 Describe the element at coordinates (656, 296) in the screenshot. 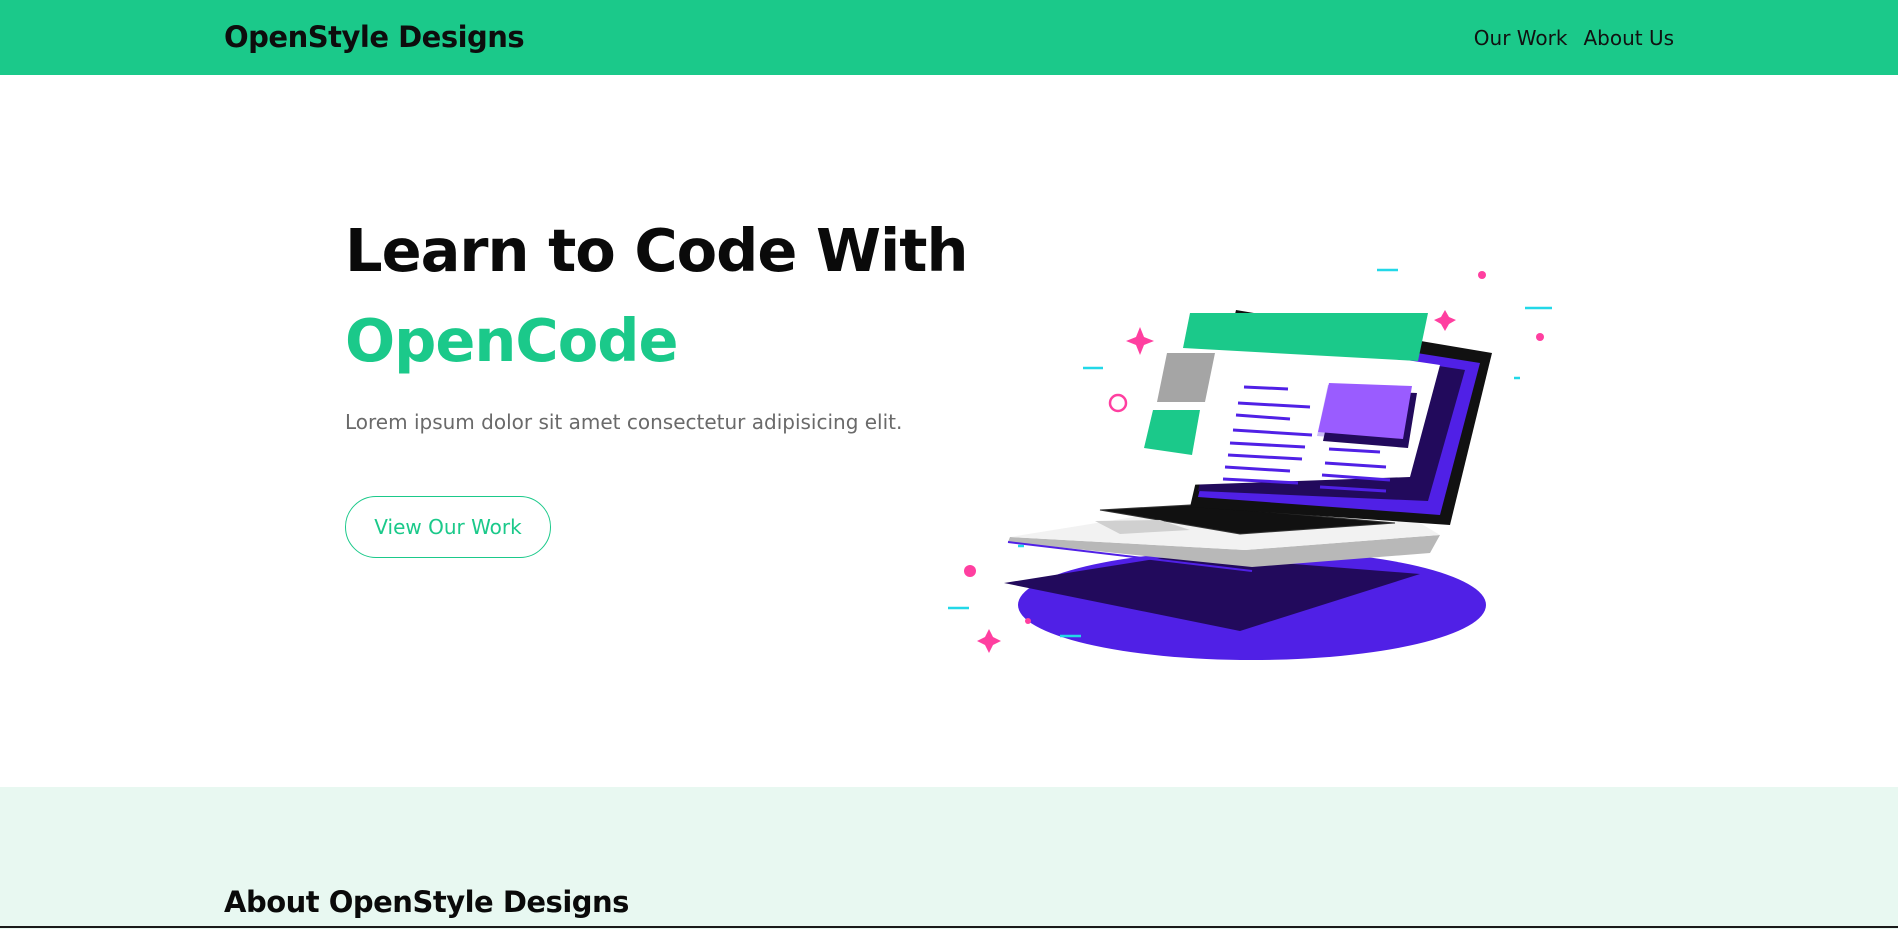

I see `hero-title: Learn to Code With OpenCode` at that location.